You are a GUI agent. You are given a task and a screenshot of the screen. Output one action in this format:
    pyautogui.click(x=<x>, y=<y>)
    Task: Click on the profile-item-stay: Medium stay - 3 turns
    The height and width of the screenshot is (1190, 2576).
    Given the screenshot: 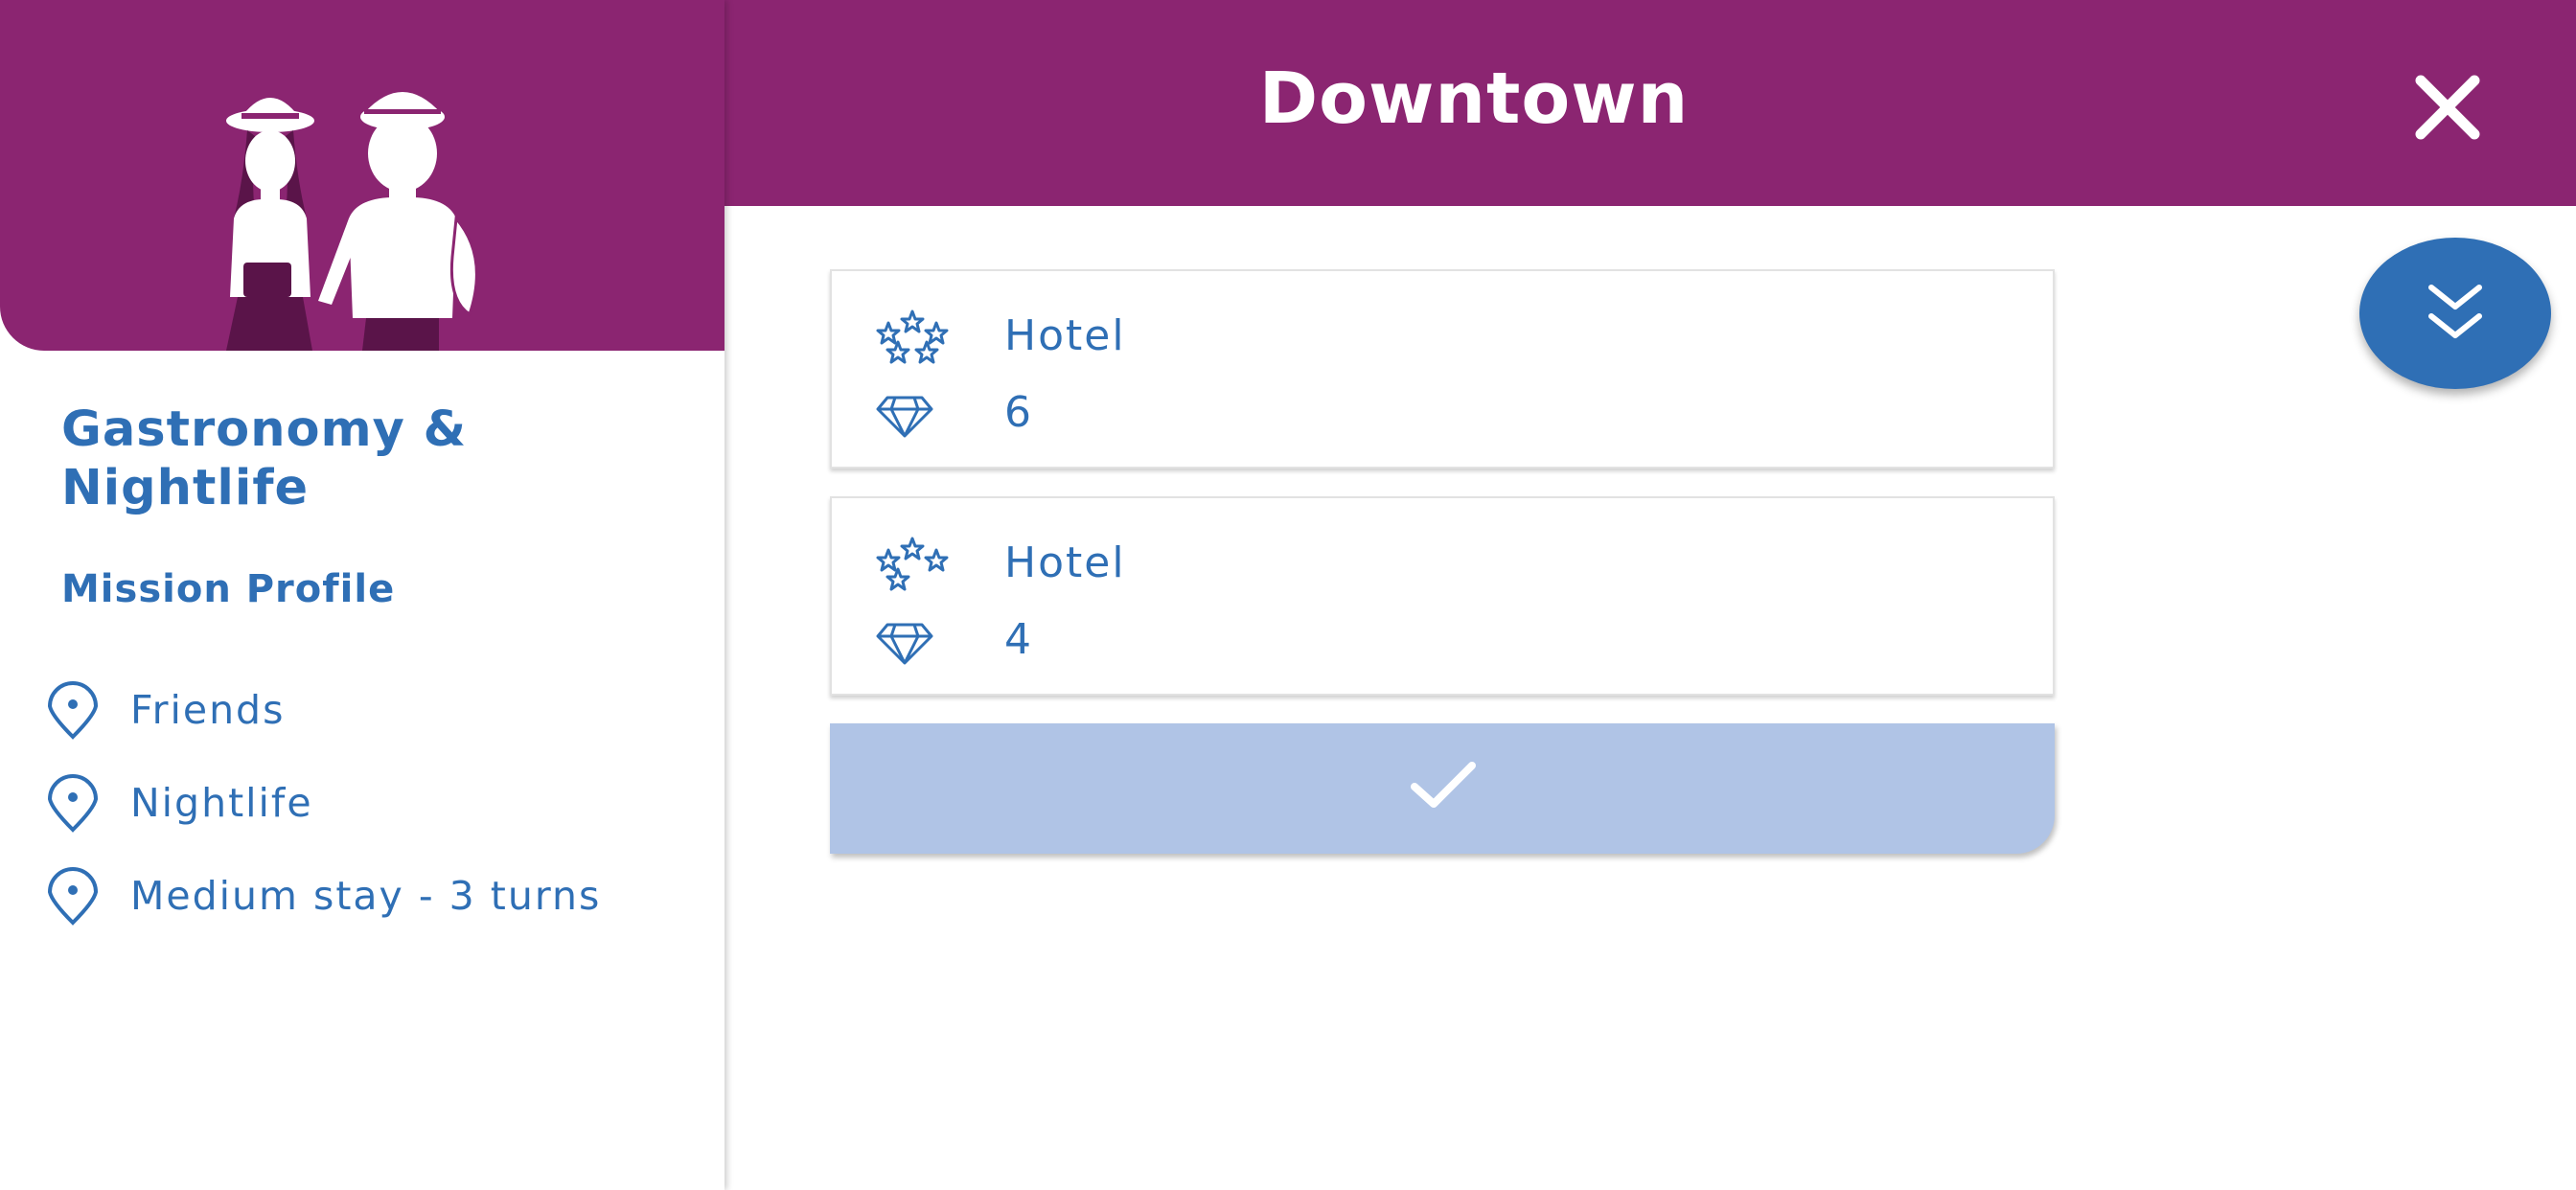 What is the action you would take?
    pyautogui.click(x=377, y=896)
    